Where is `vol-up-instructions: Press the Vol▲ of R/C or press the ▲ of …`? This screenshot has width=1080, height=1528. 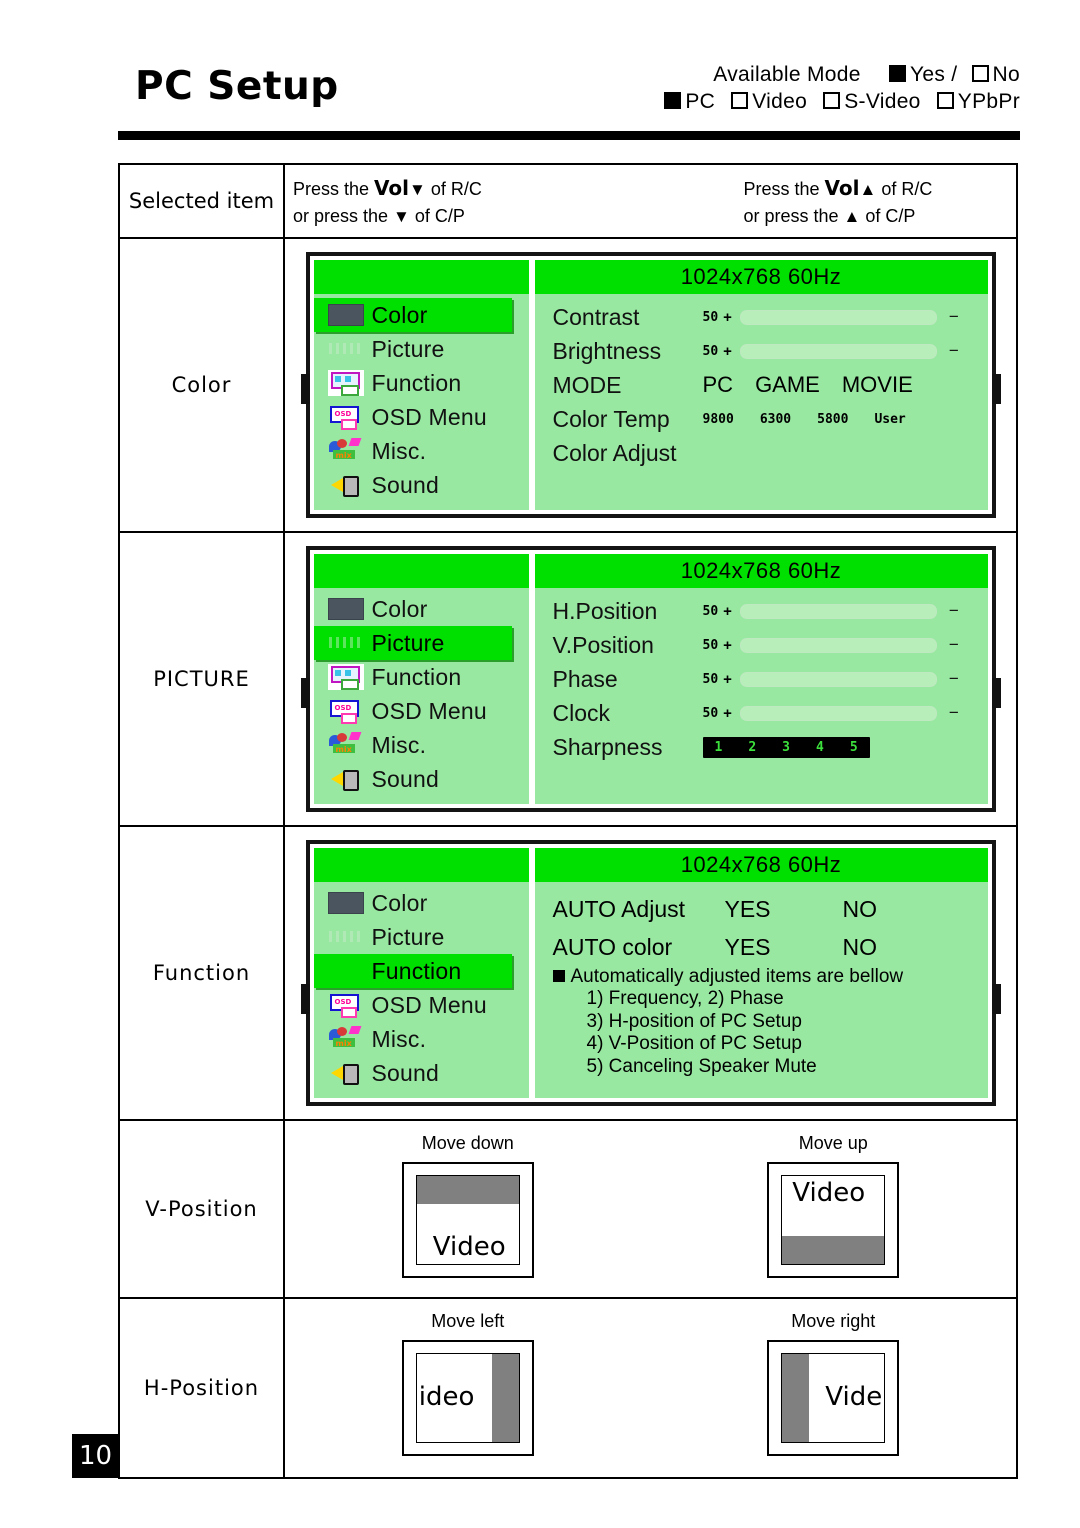 vol-up-instructions: Press the Vol▲ of R/C or press the ▲ of … is located at coordinates (791, 201).